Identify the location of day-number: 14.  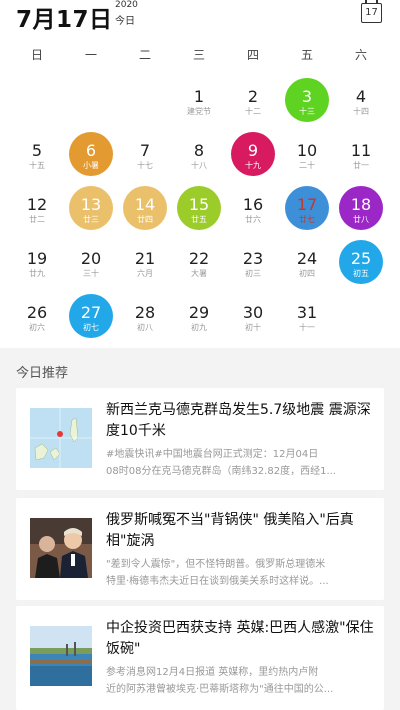
(145, 204).